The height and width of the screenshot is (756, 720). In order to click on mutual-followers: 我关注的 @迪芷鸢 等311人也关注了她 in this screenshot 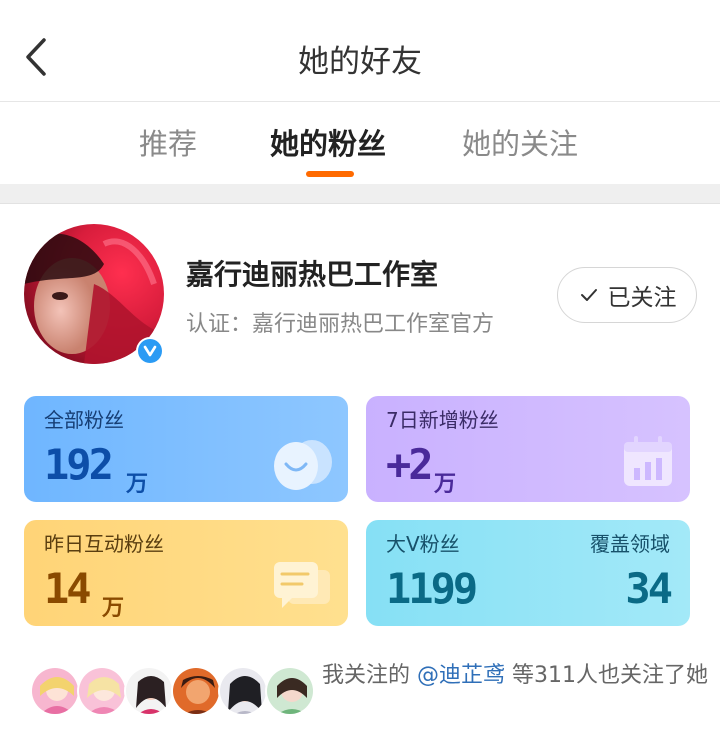, I will do `click(370, 690)`.